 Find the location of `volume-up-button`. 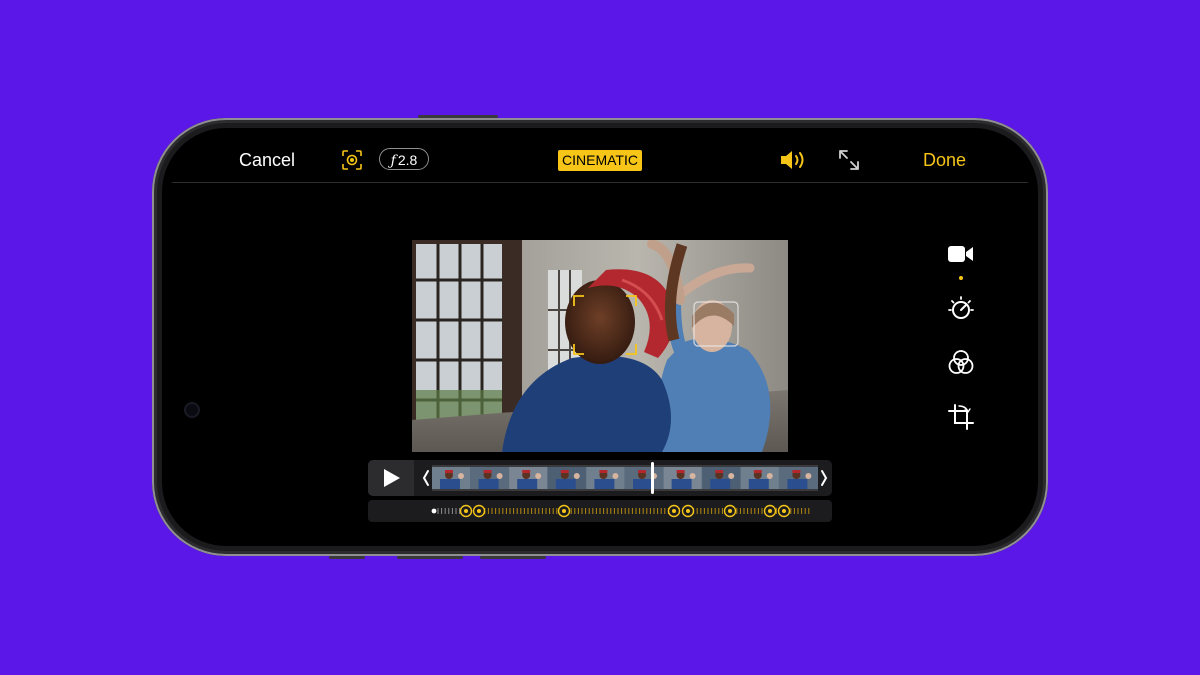

volume-up-button is located at coordinates (430, 557).